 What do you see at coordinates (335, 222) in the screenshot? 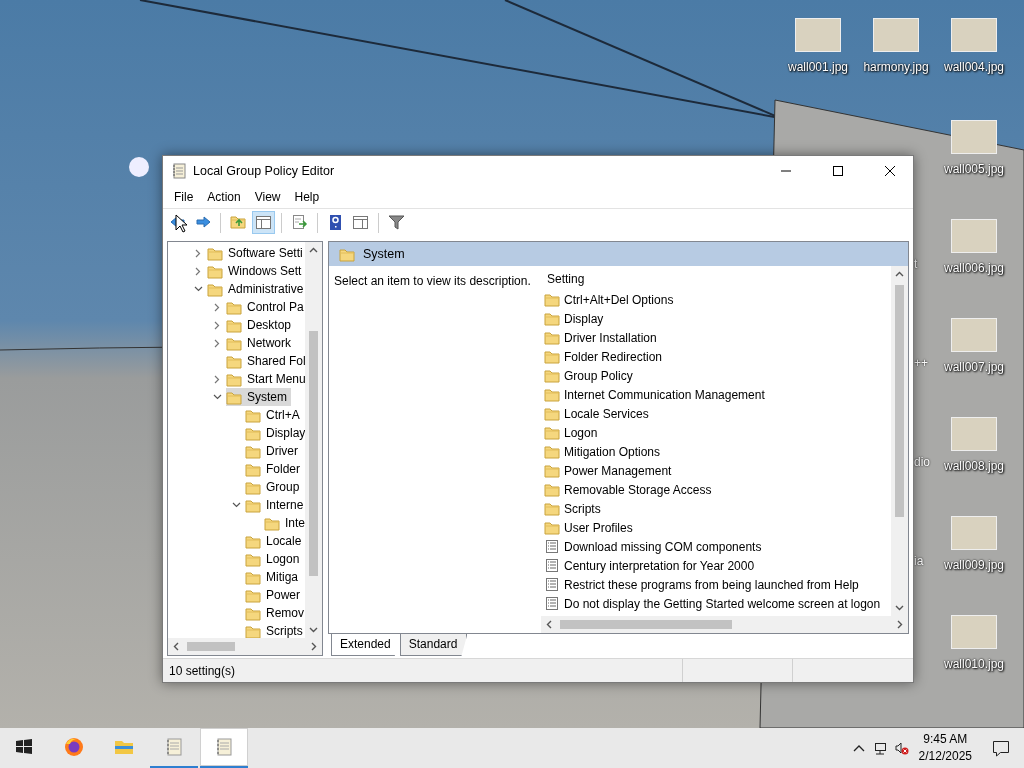
I see `help-icon` at bounding box center [335, 222].